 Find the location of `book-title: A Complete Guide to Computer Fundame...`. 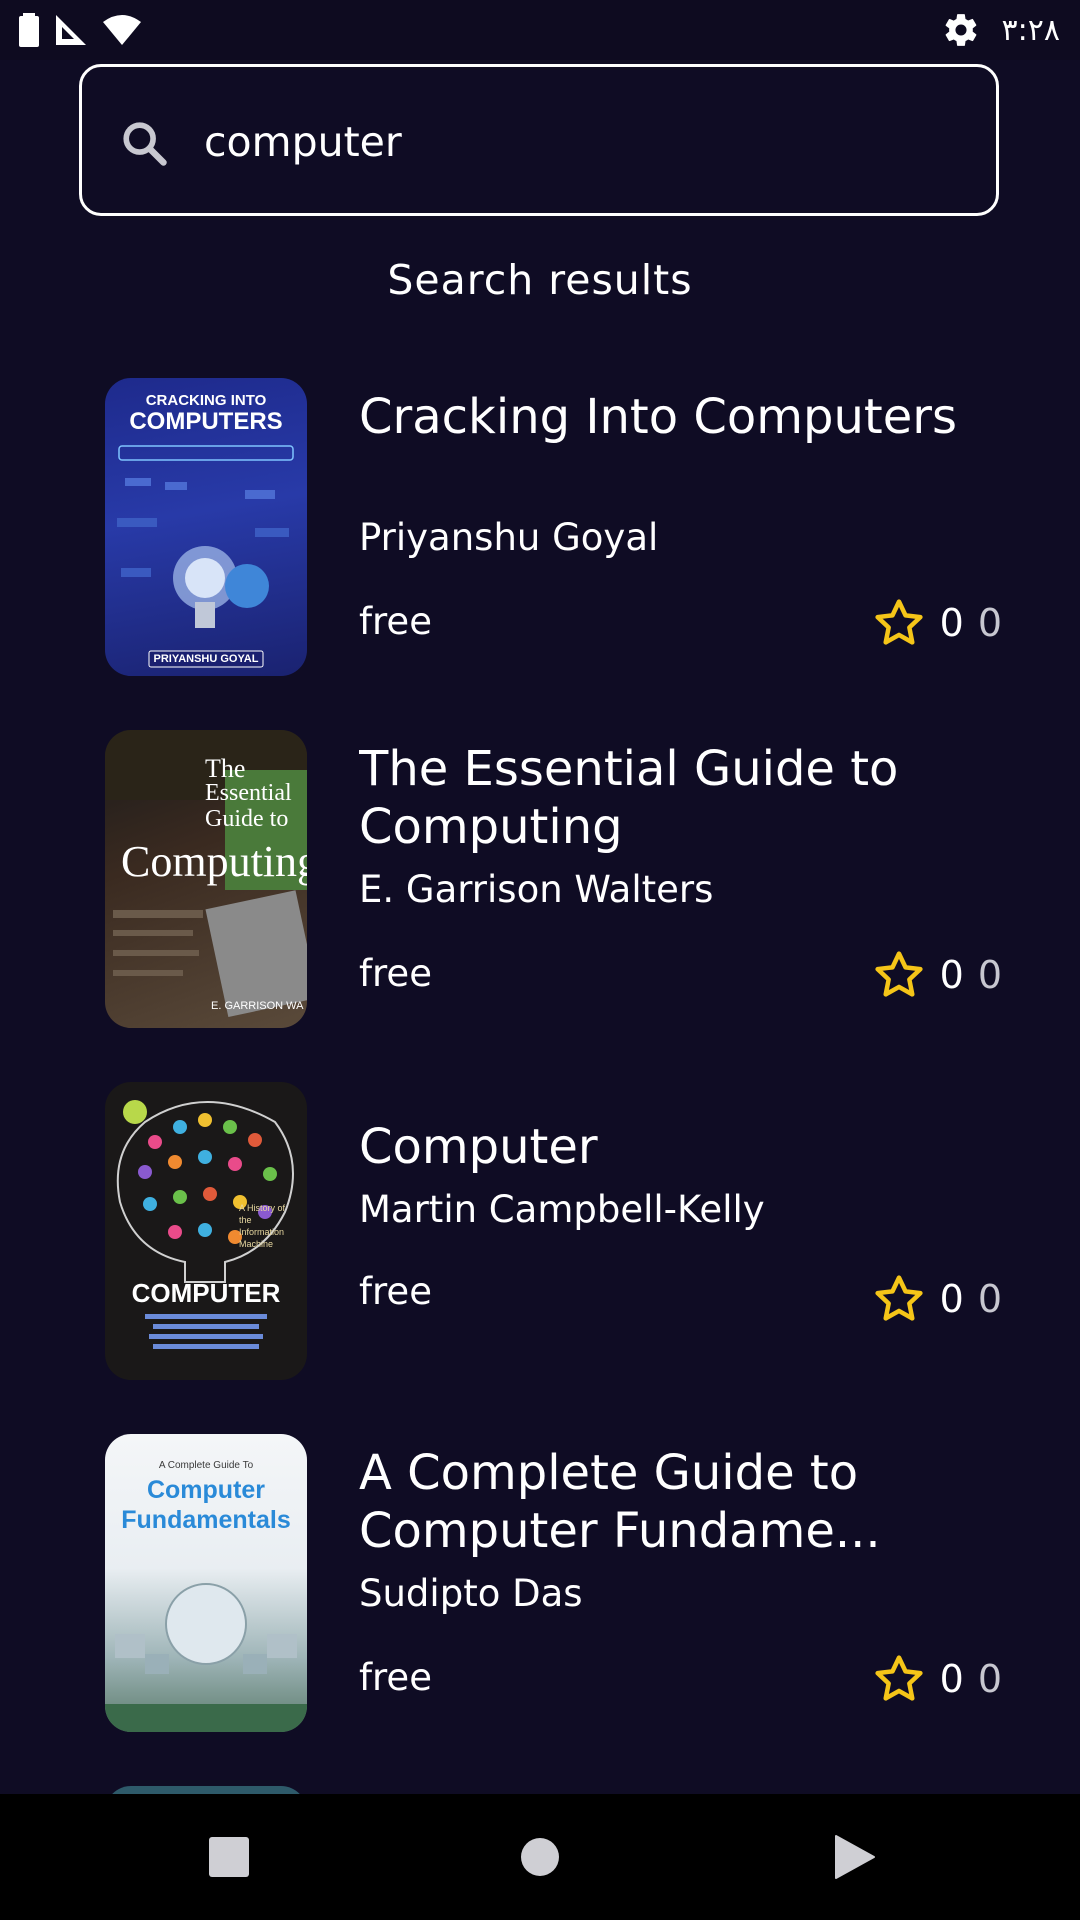

book-title: A Complete Guide to Computer Fundame... is located at coordinates (669, 1502).